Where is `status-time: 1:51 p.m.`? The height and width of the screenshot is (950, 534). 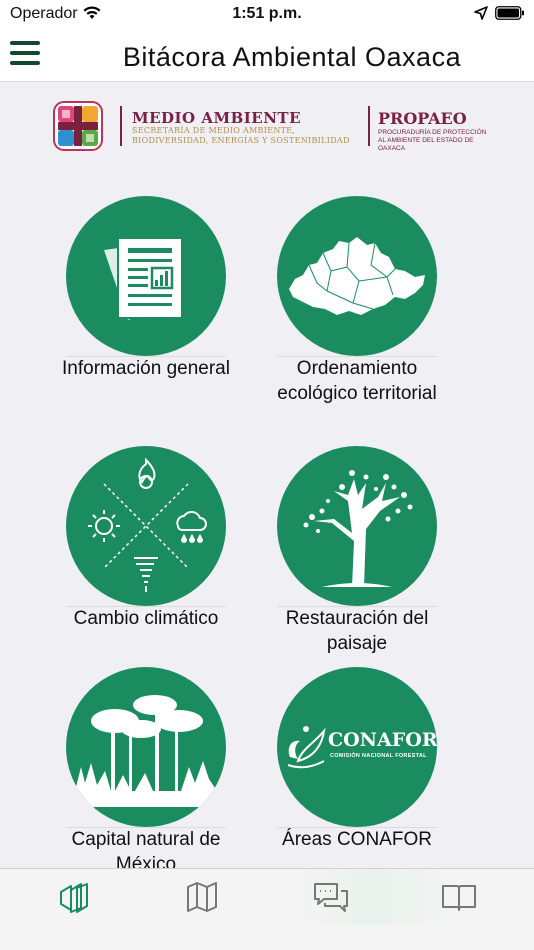 status-time: 1:51 p.m. is located at coordinates (267, 13).